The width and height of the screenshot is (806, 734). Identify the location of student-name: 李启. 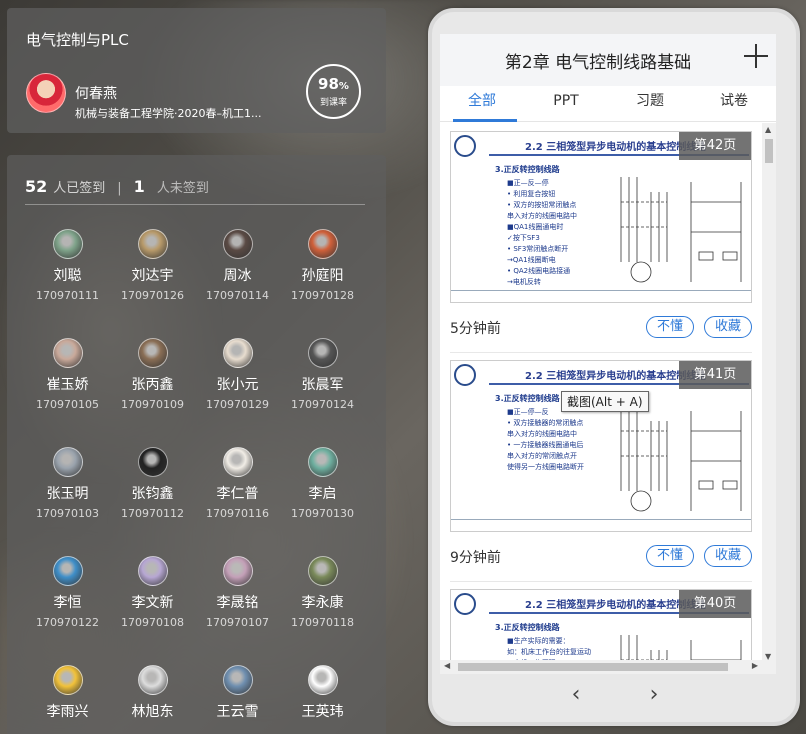
(322, 494).